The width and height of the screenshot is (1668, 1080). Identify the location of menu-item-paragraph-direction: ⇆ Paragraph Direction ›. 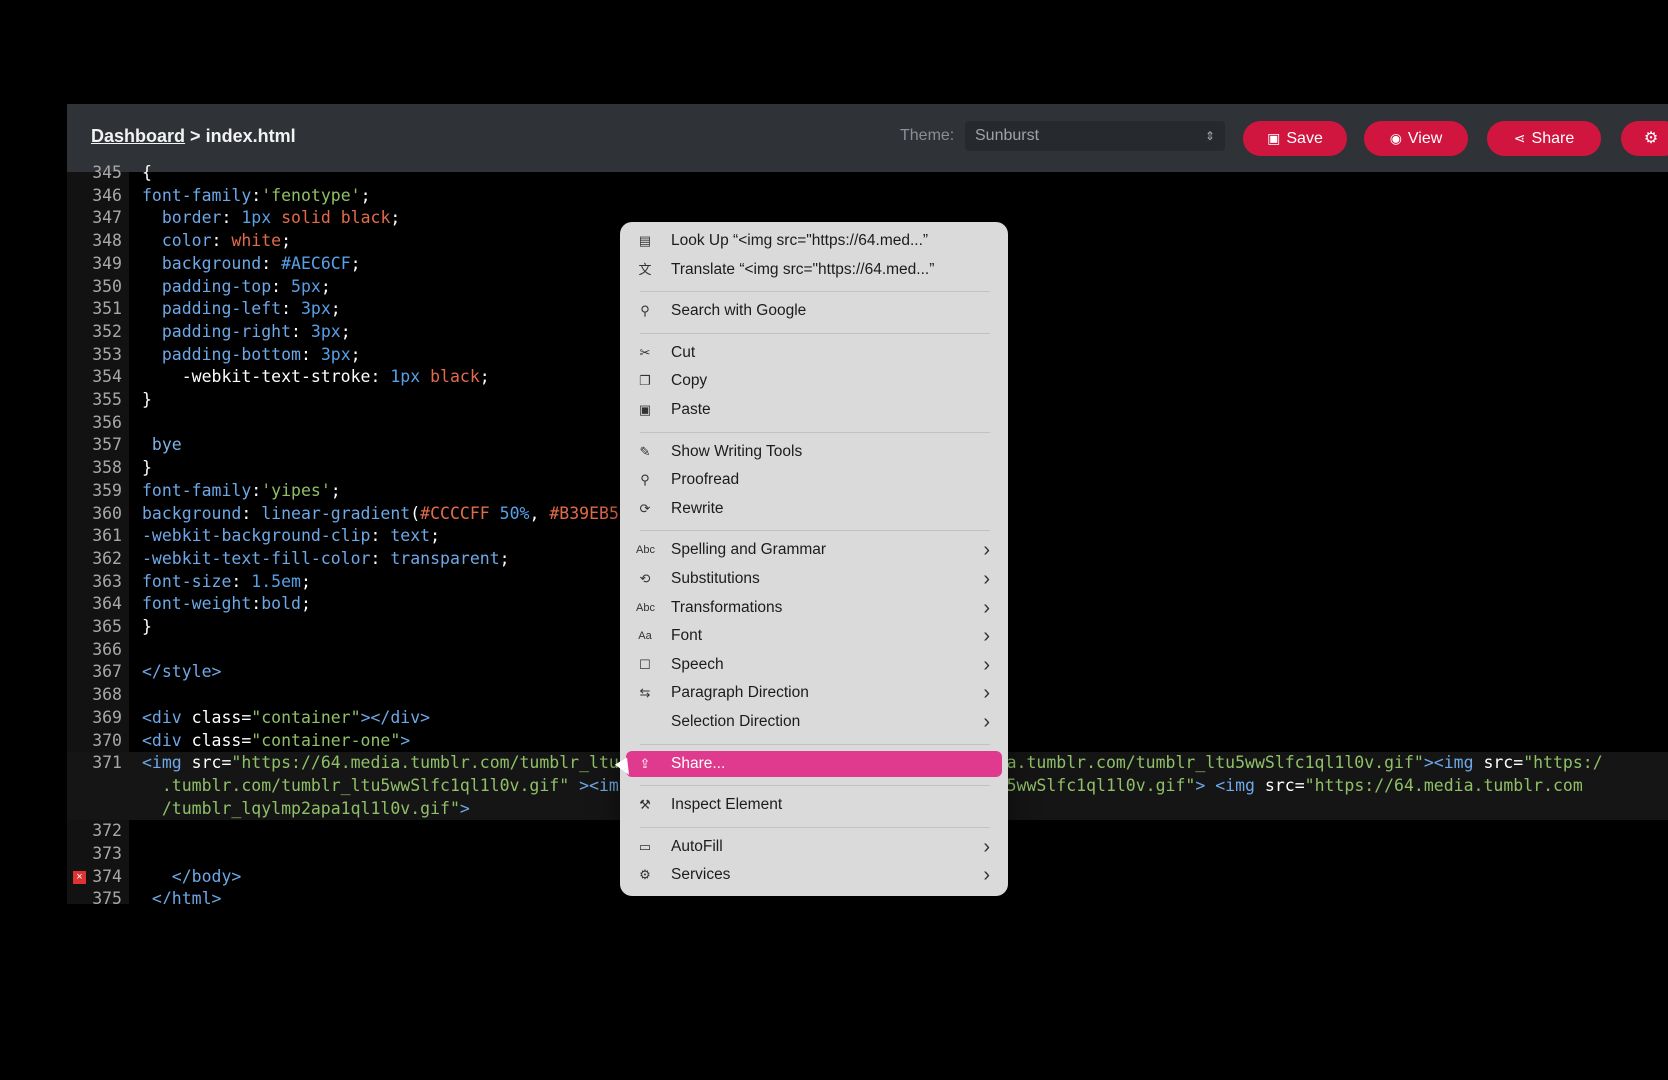
(814, 693).